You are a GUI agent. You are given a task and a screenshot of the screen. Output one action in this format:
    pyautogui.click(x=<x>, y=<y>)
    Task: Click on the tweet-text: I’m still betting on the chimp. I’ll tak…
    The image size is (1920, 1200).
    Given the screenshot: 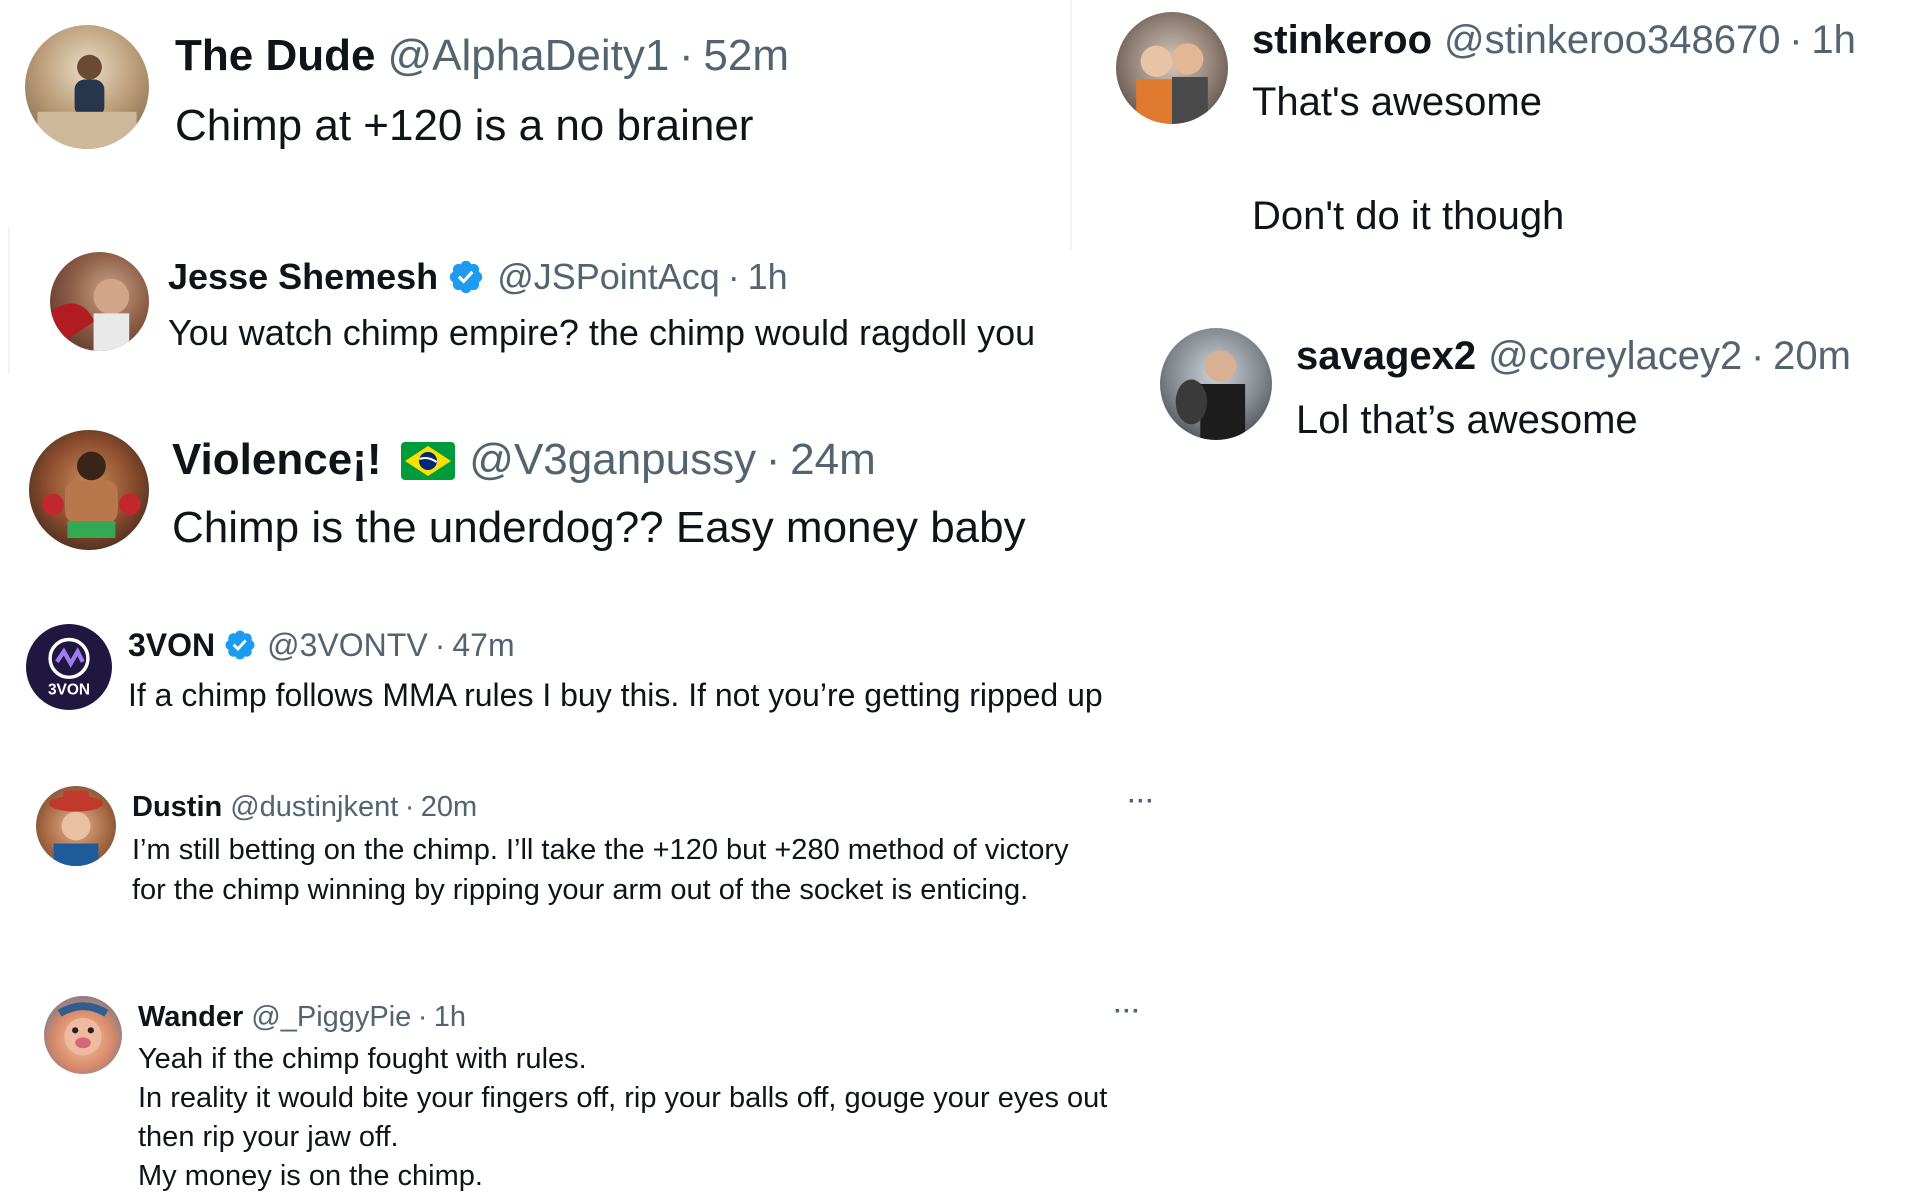 What is the action you would take?
    pyautogui.click(x=600, y=870)
    